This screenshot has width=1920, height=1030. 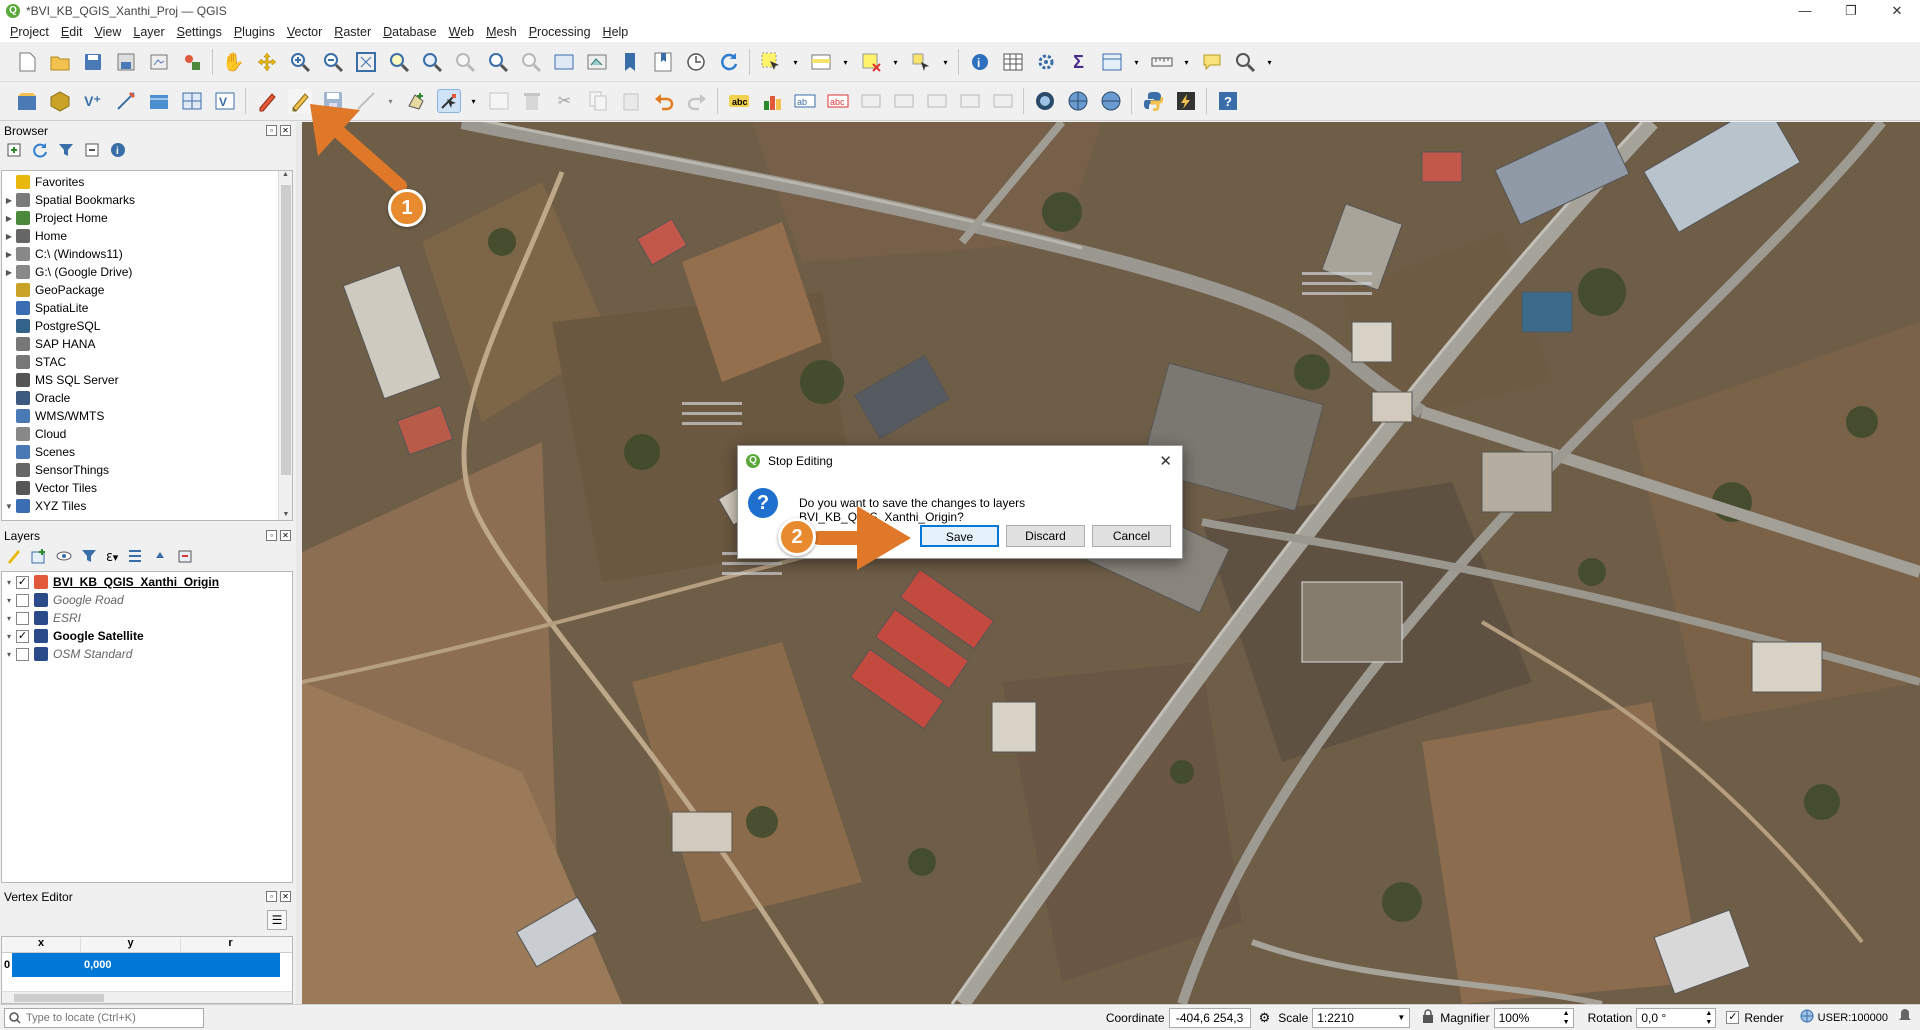 I want to click on add-selected-layers-icon, so click(x=14, y=151).